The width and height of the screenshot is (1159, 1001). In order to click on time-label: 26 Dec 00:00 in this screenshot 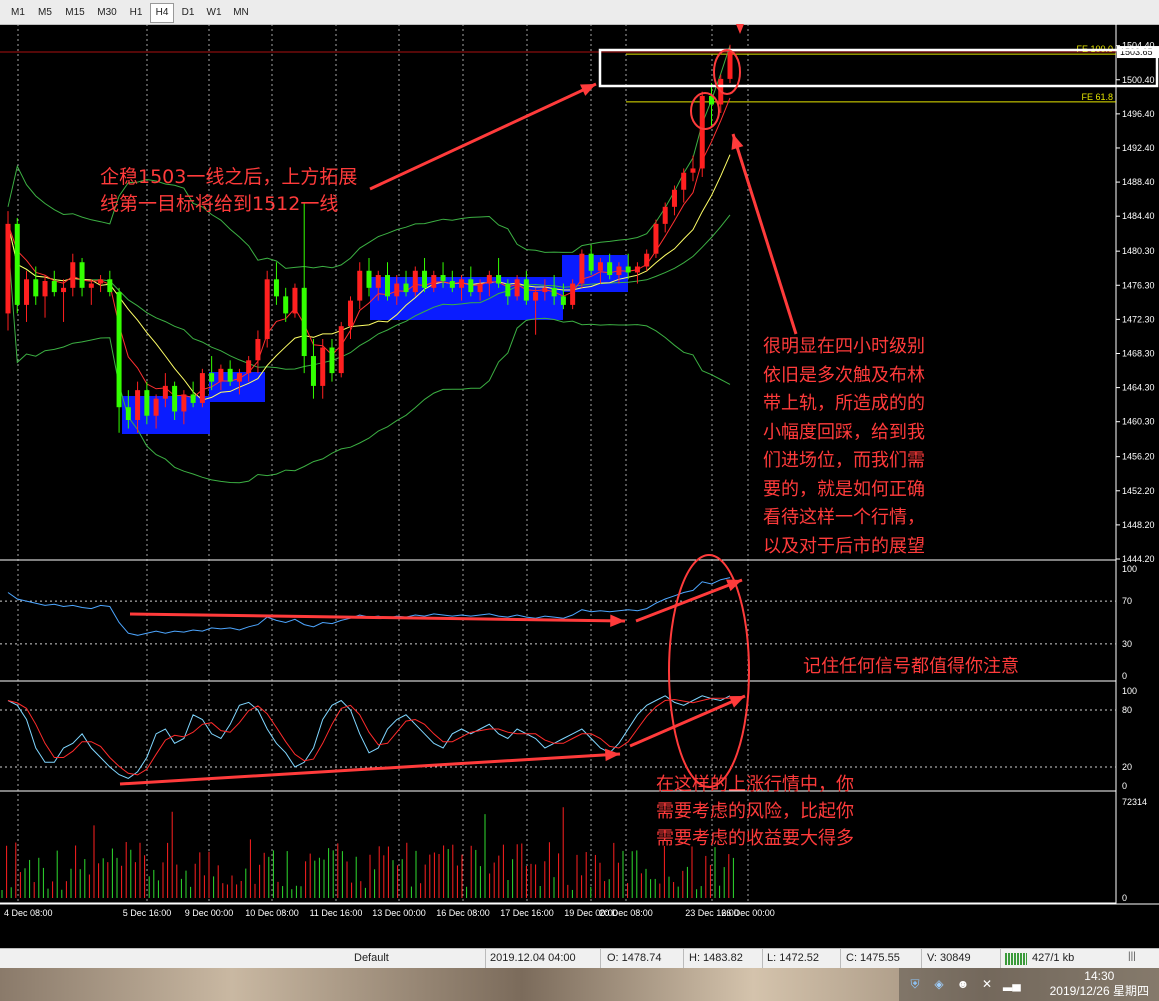, I will do `click(748, 913)`.